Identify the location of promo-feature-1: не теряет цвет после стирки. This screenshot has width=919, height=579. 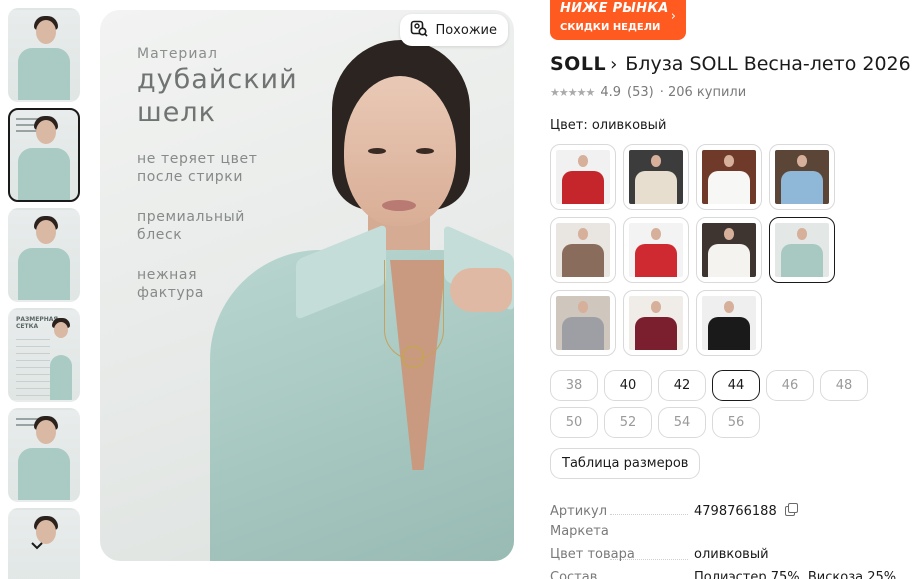
(217, 168).